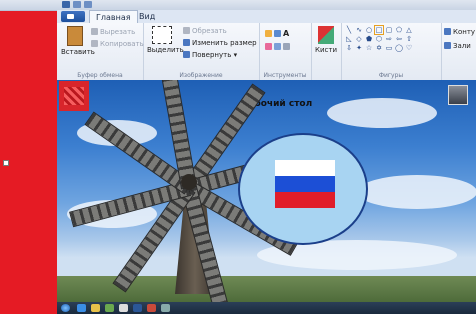  I want to click on outline-button: Конту, so click(459, 32).